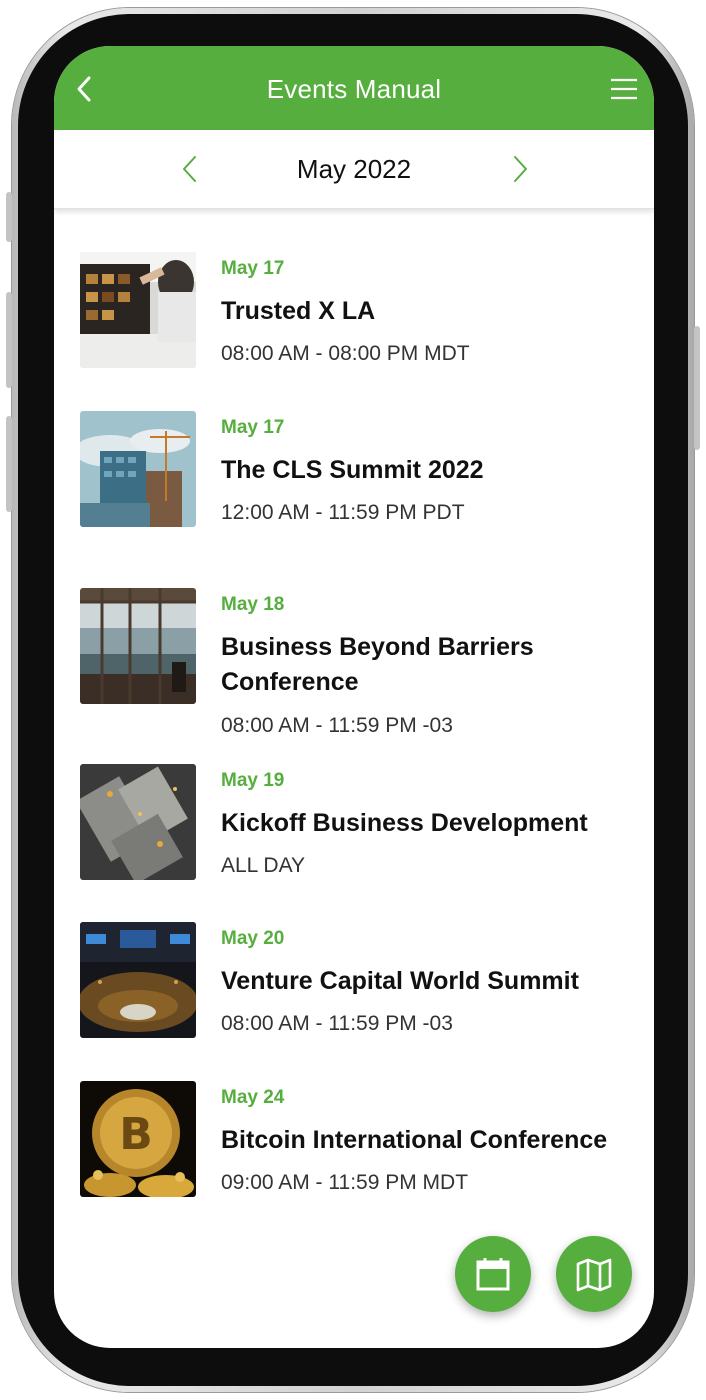 The height and width of the screenshot is (1400, 706). I want to click on event-time: 08:00 AM - 11:59 PM -03, so click(337, 1023).